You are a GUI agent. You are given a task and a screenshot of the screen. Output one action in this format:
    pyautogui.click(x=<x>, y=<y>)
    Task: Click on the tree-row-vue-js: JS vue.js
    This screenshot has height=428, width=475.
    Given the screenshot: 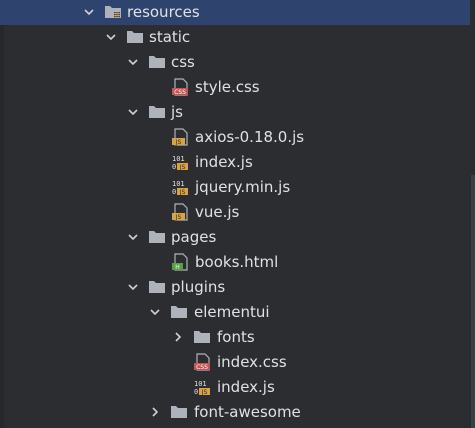 What is the action you would take?
    pyautogui.click(x=235, y=212)
    